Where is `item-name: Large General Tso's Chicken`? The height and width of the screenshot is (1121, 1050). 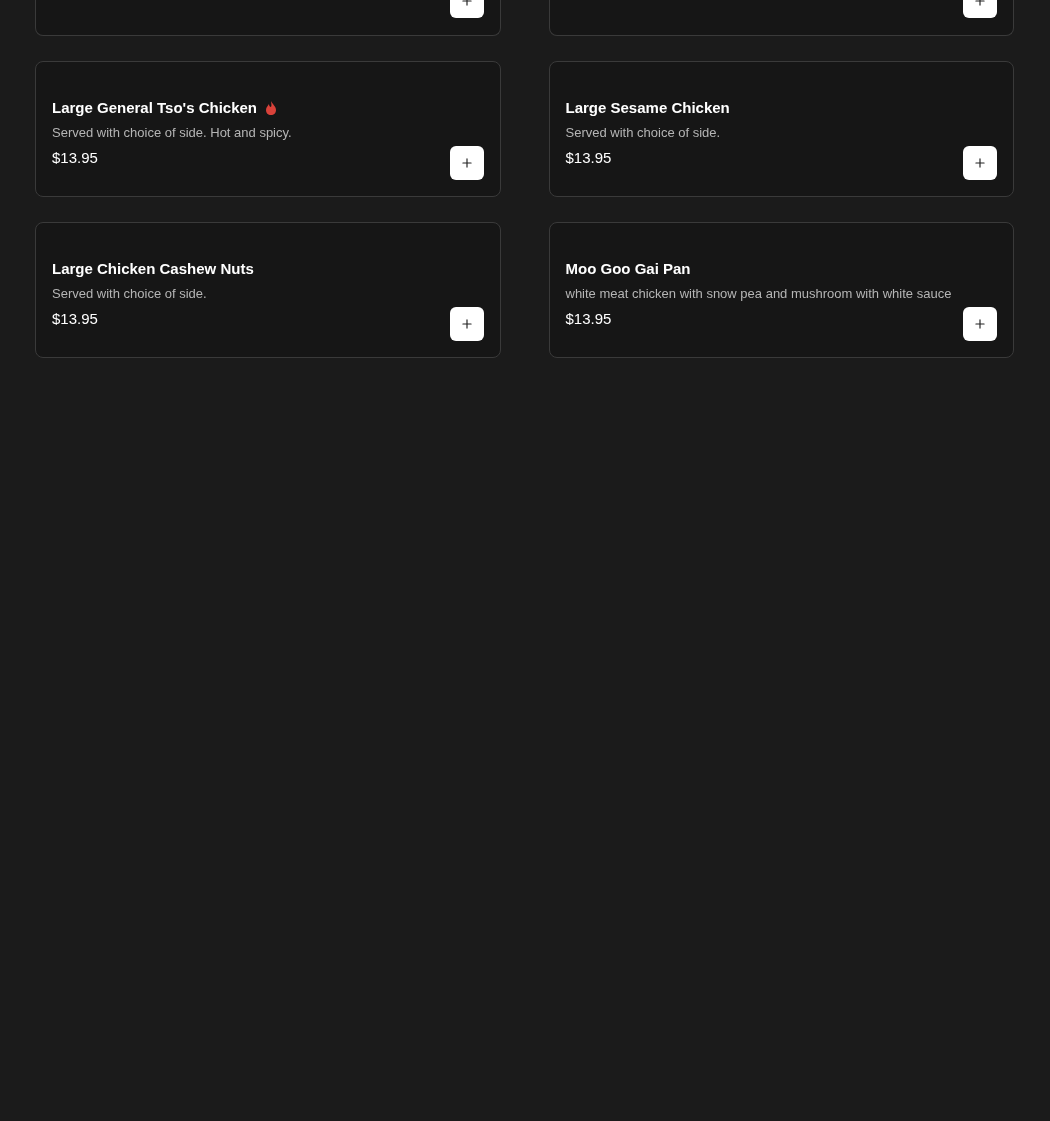
item-name: Large General Tso's Chicken is located at coordinates (155, 107).